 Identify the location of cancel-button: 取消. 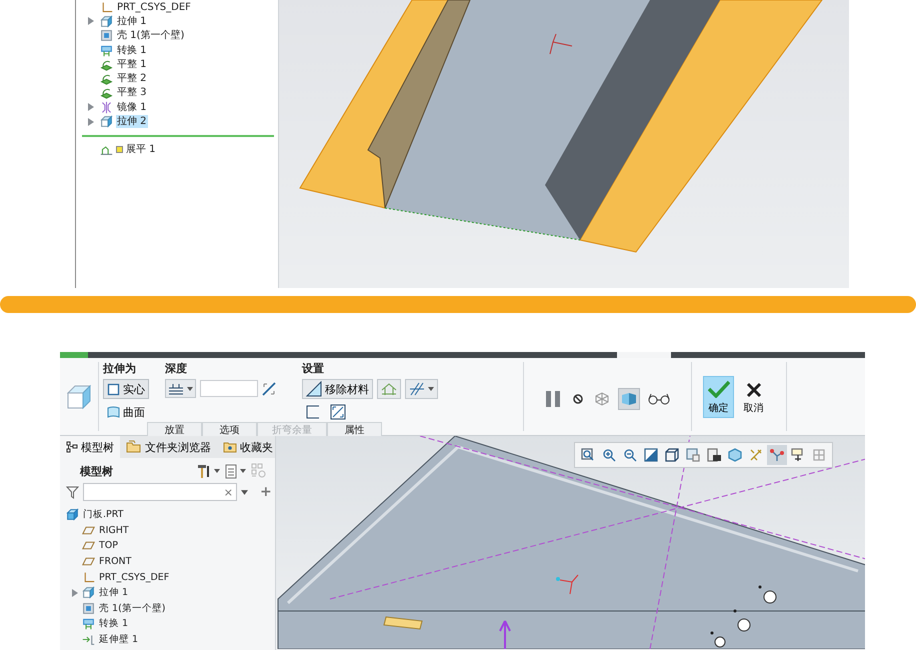
(753, 397).